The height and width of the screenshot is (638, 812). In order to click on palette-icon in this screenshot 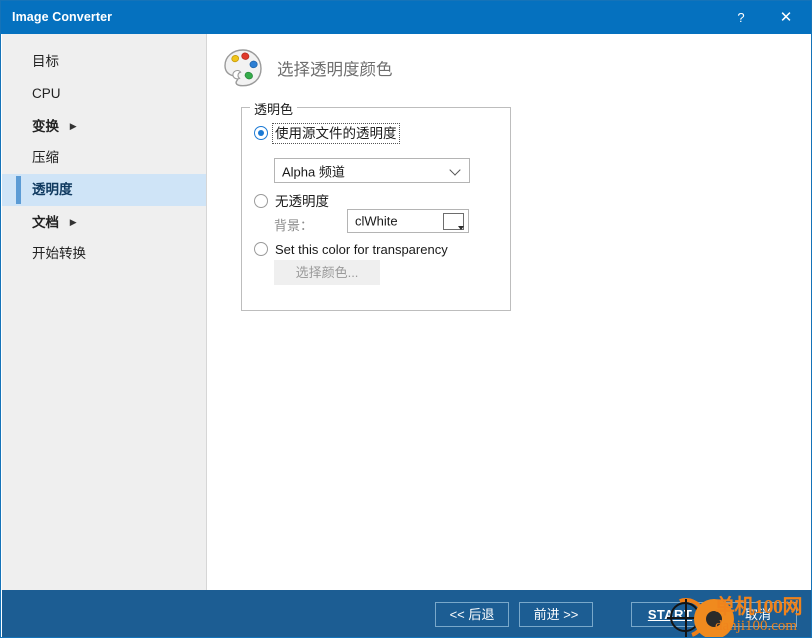, I will do `click(243, 68)`.